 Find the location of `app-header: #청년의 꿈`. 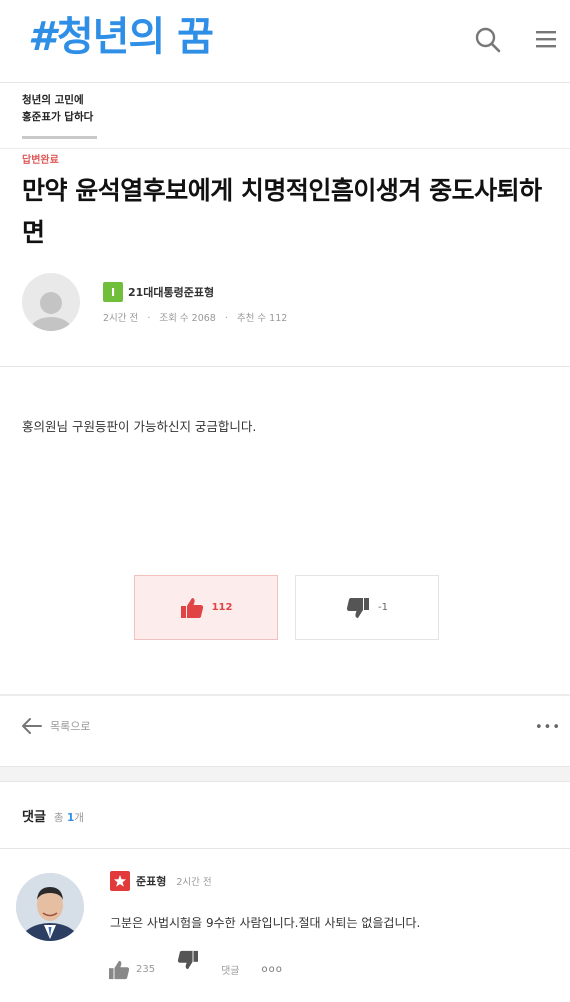

app-header: #청년의 꿈 is located at coordinates (285, 41).